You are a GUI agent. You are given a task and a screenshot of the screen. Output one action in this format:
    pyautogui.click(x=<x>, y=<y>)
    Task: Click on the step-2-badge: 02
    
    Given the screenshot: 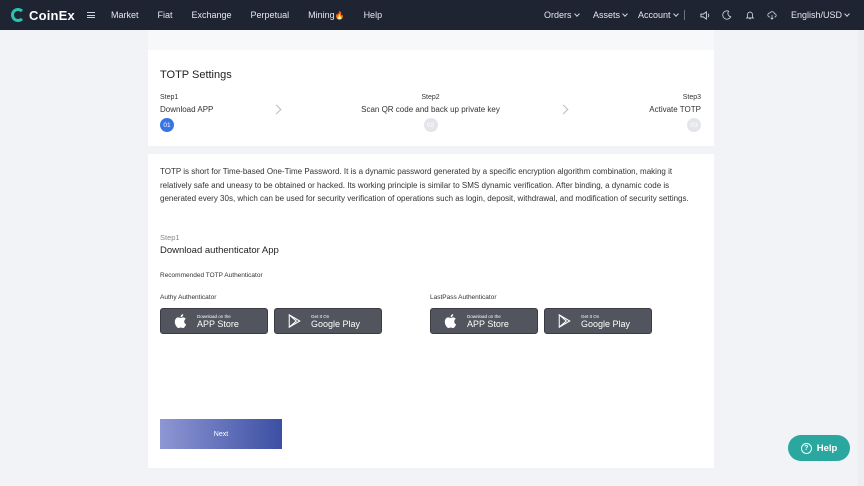 What is the action you would take?
    pyautogui.click(x=430, y=125)
    